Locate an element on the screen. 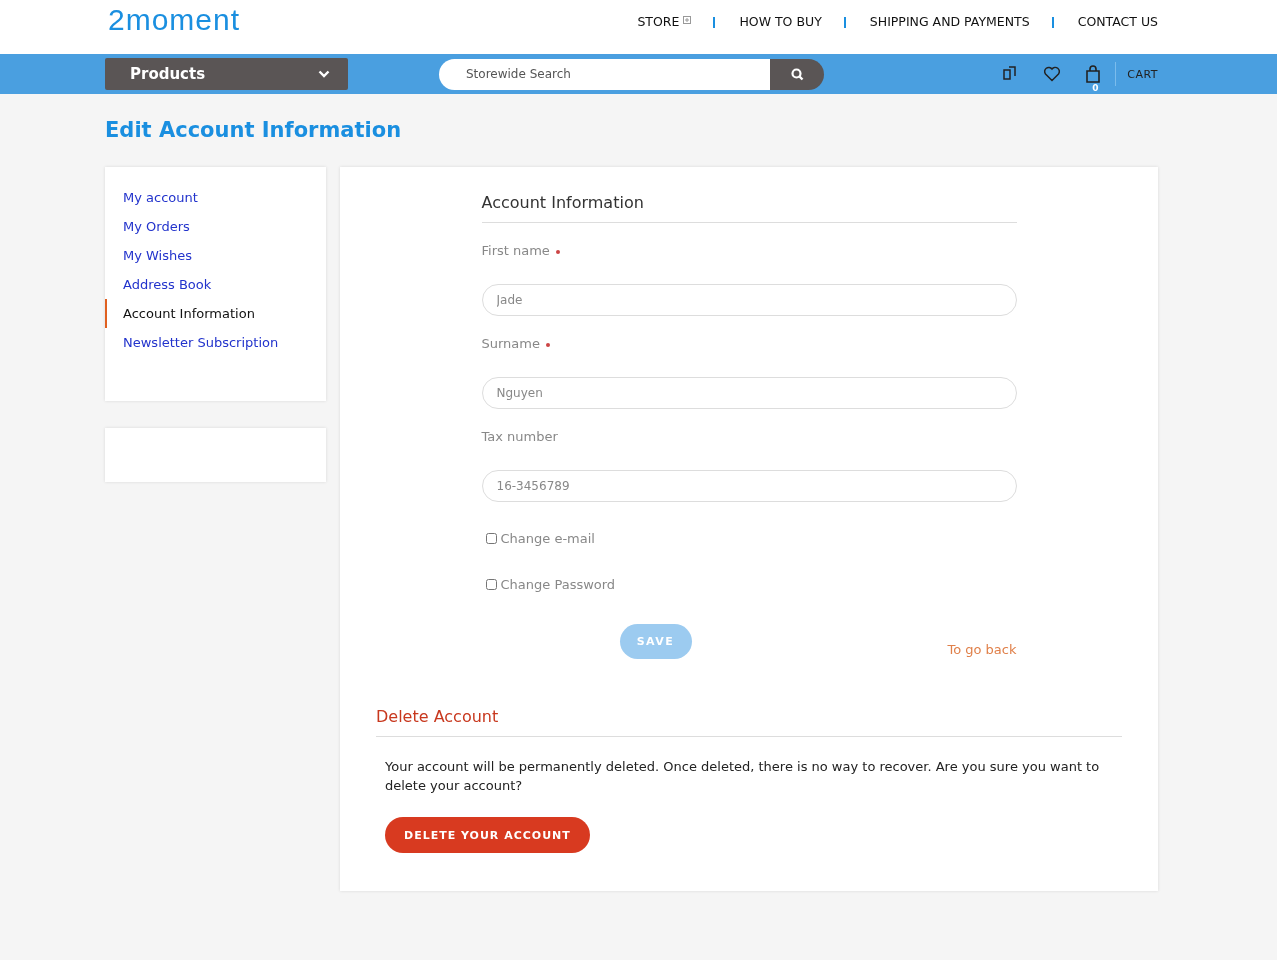 The height and width of the screenshot is (960, 1277). search-button is located at coordinates (797, 74).